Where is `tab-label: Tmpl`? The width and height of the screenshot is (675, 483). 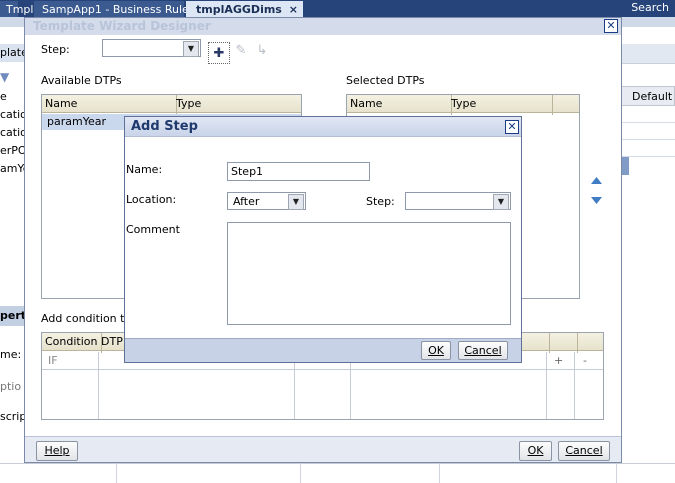 tab-label: Tmpl is located at coordinates (20, 9).